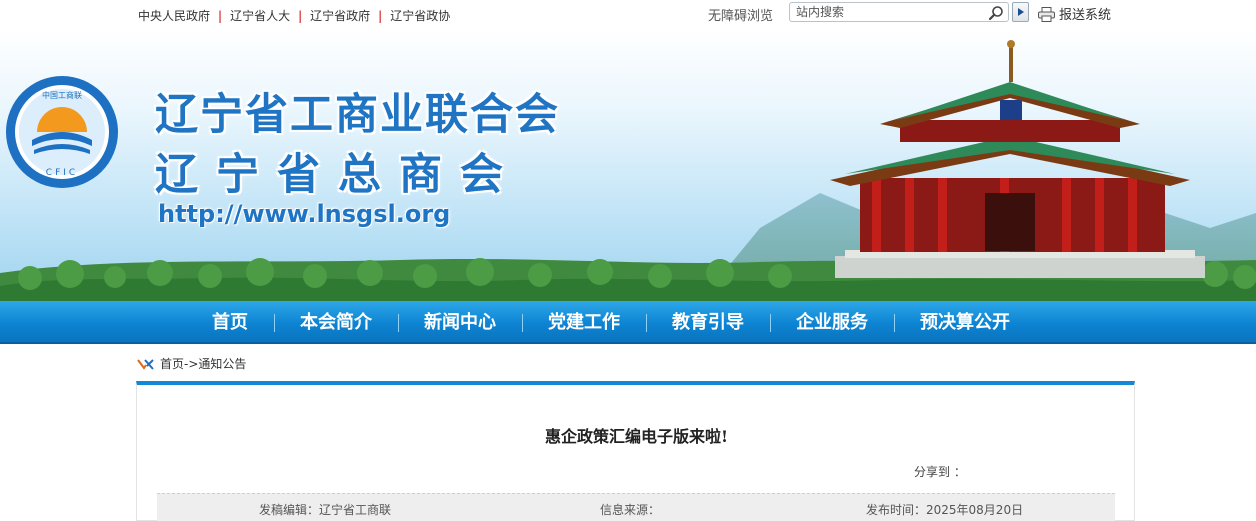 Image resolution: width=1256 pixels, height=521 pixels. I want to click on link-provincial-congress: 辽宁省人大, so click(260, 16).